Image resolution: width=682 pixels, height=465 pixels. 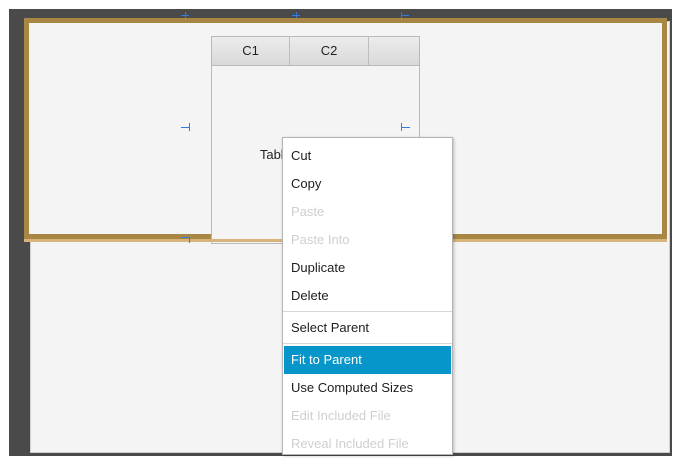 I want to click on menu-item-paste-into: Paste Into, so click(x=320, y=239).